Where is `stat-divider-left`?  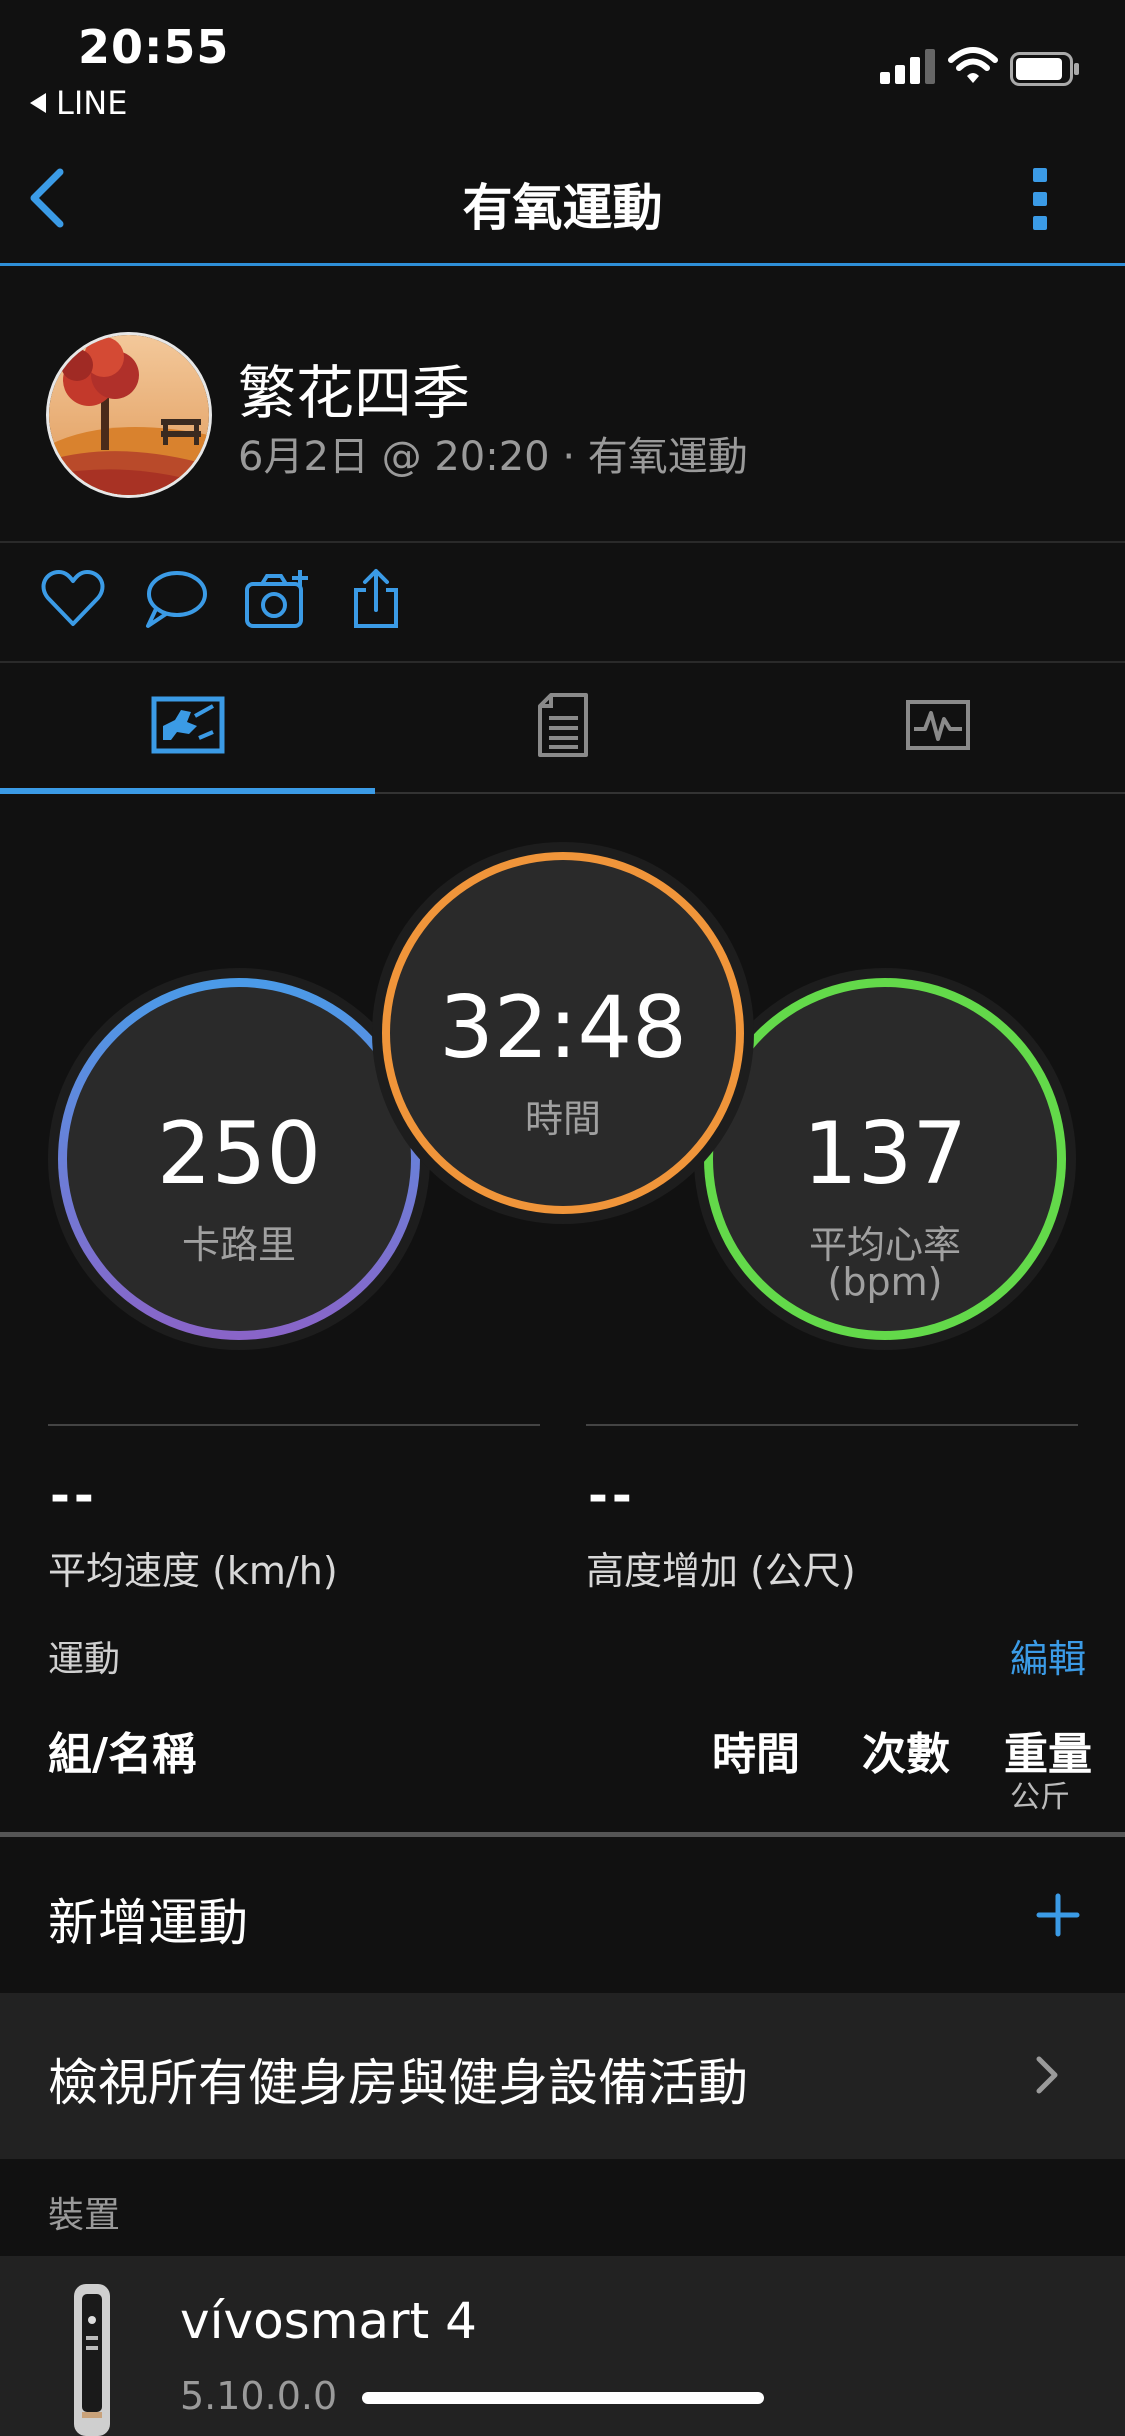 stat-divider-left is located at coordinates (294, 1425).